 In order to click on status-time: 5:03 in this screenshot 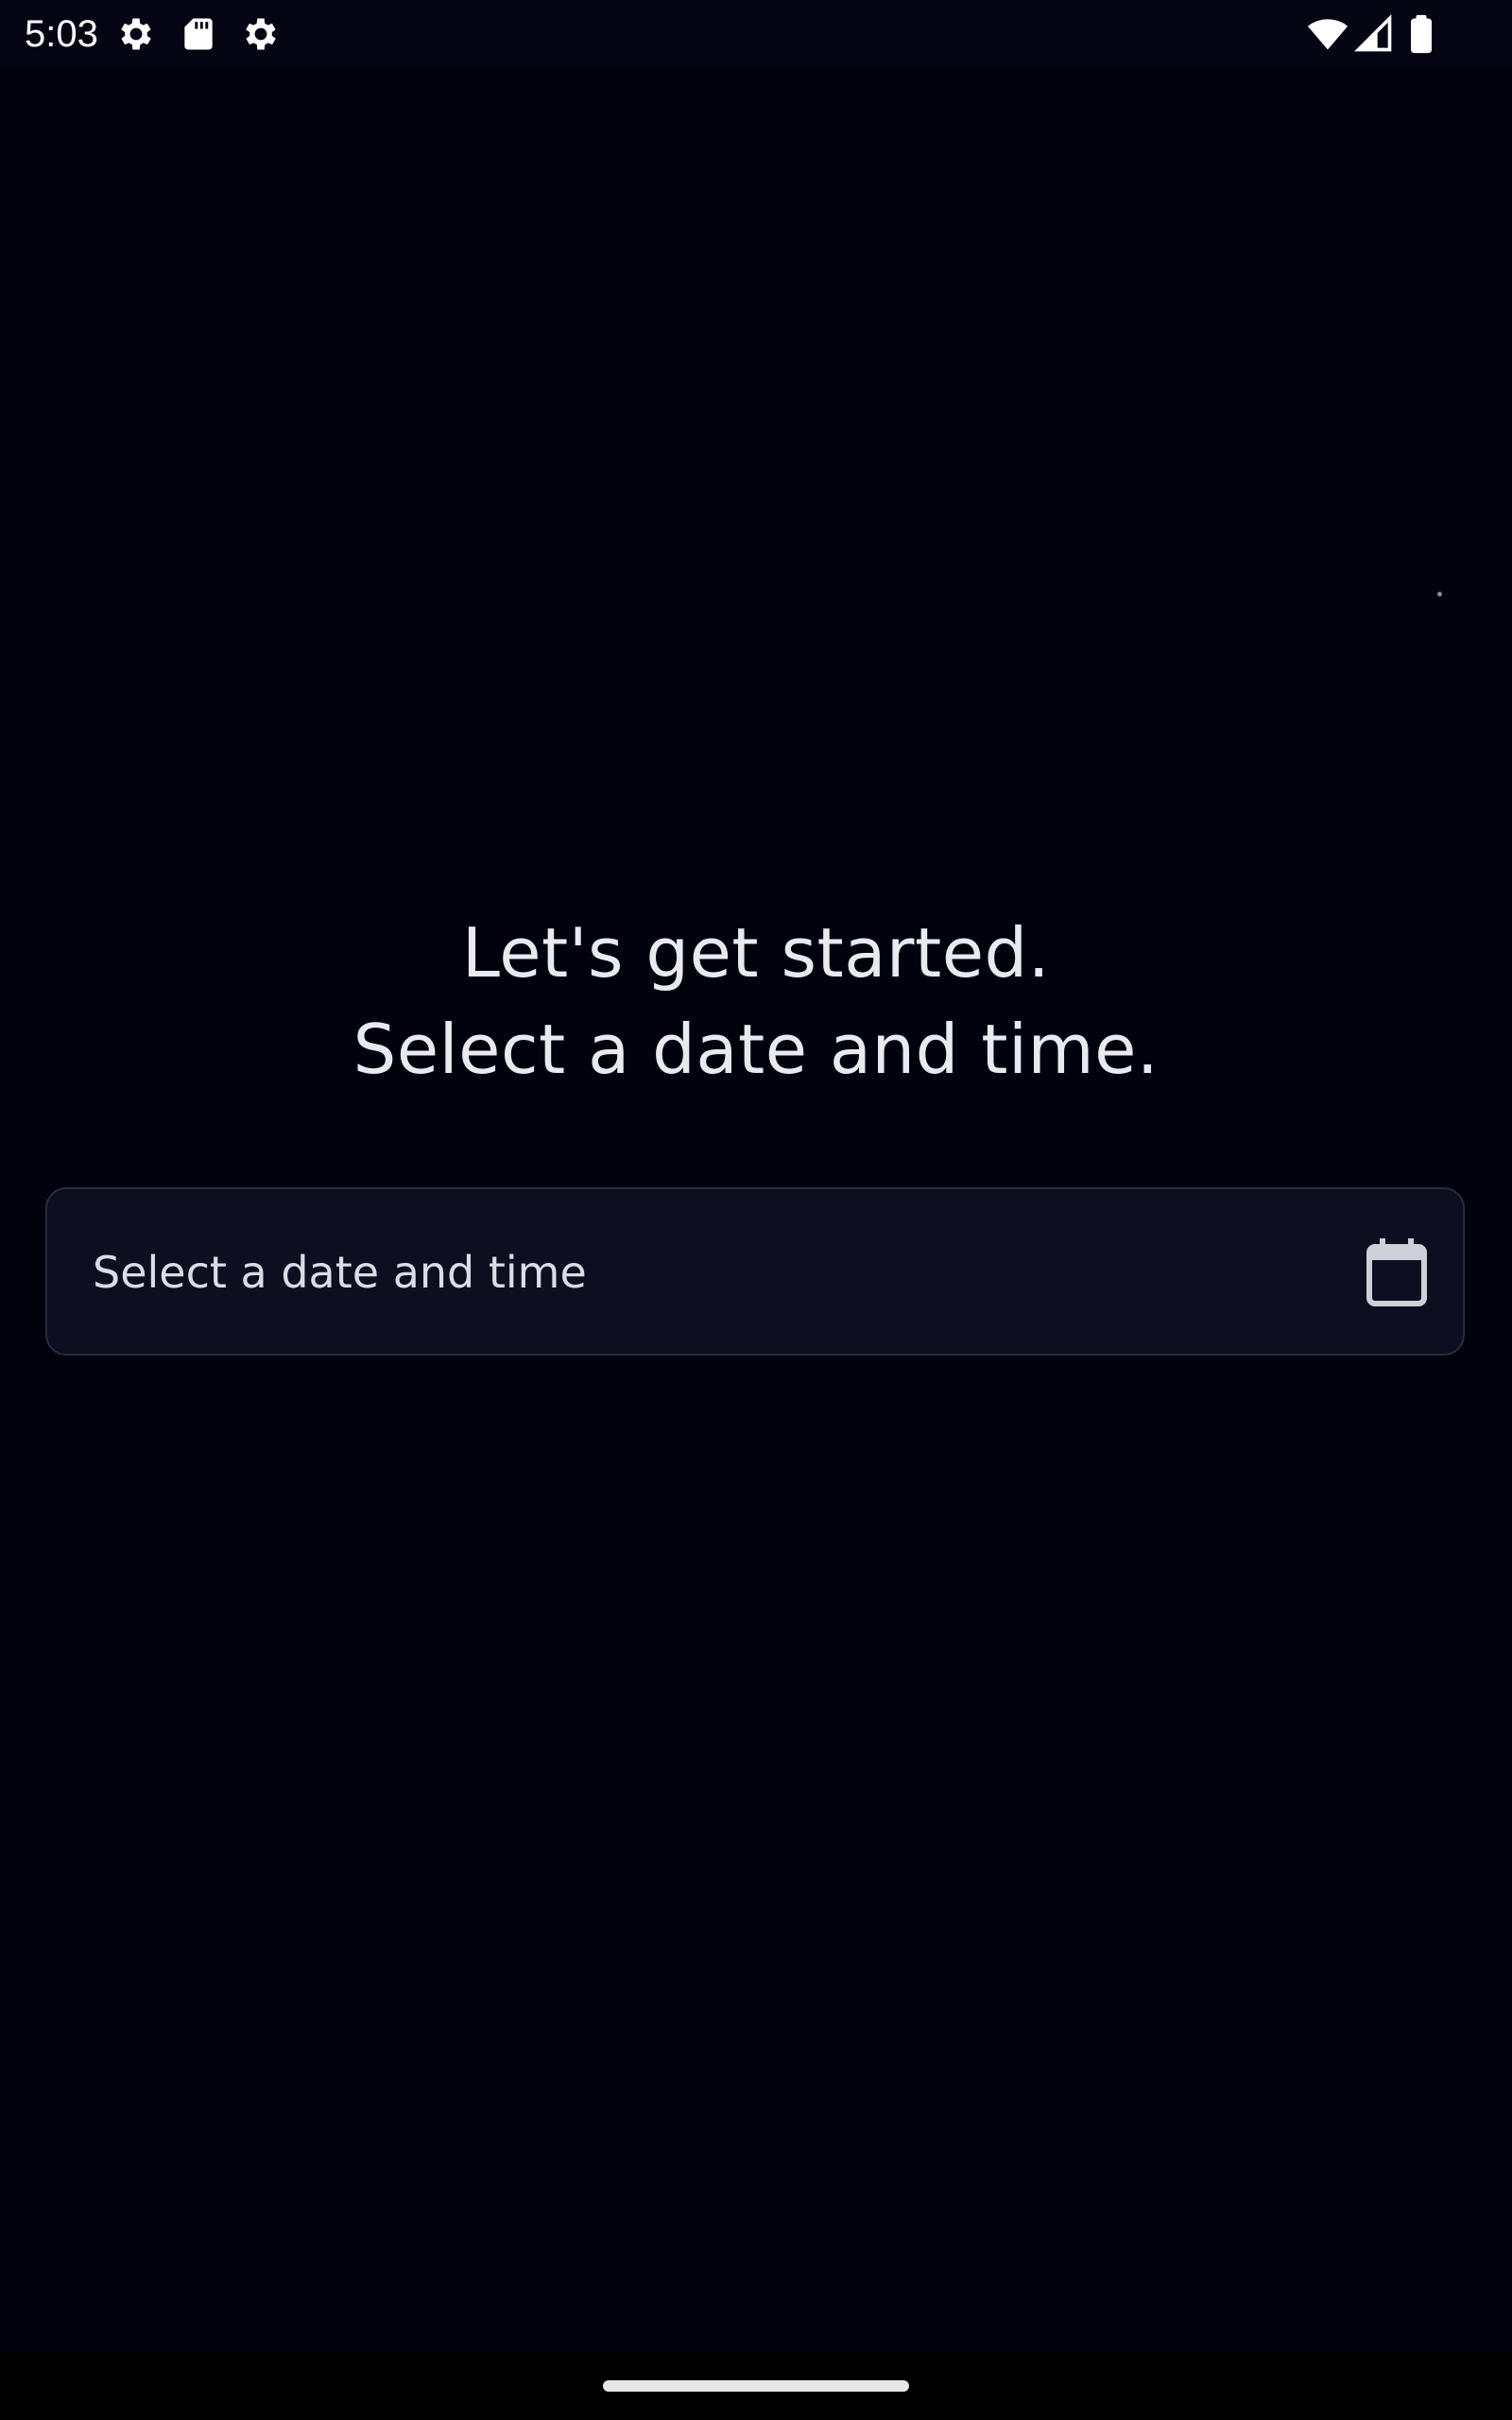, I will do `click(61, 34)`.